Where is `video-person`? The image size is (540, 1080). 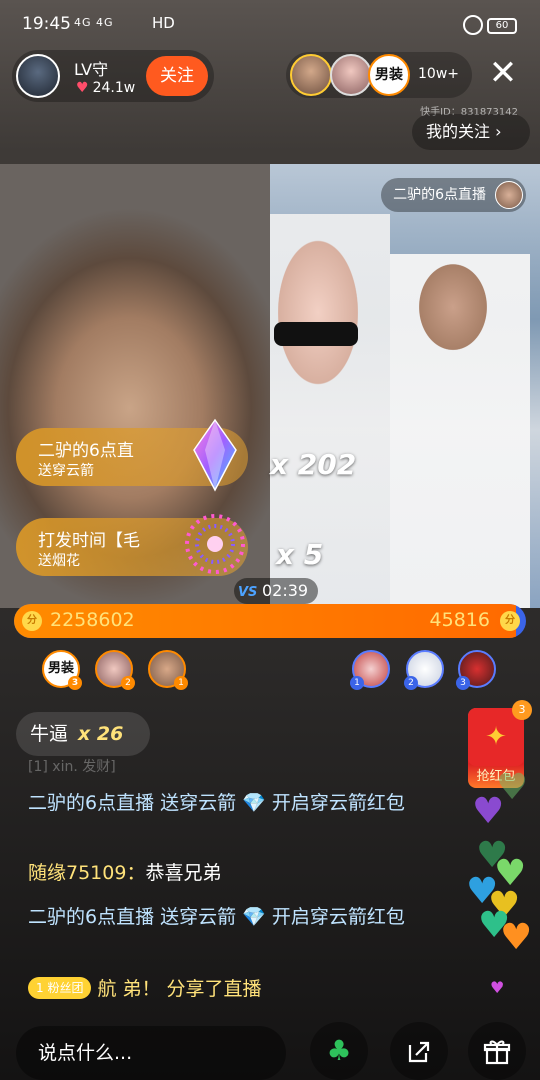
video-person is located at coordinates (460, 431).